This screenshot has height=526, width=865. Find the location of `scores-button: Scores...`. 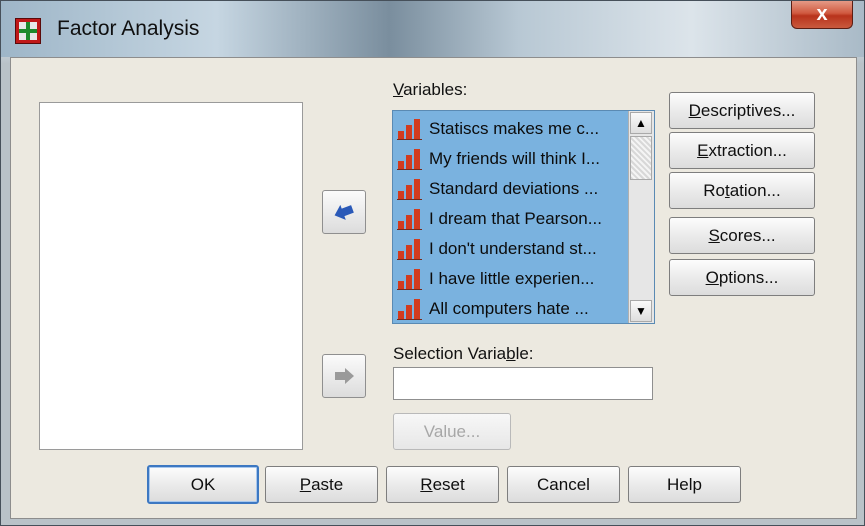

scores-button: Scores... is located at coordinates (742, 235).